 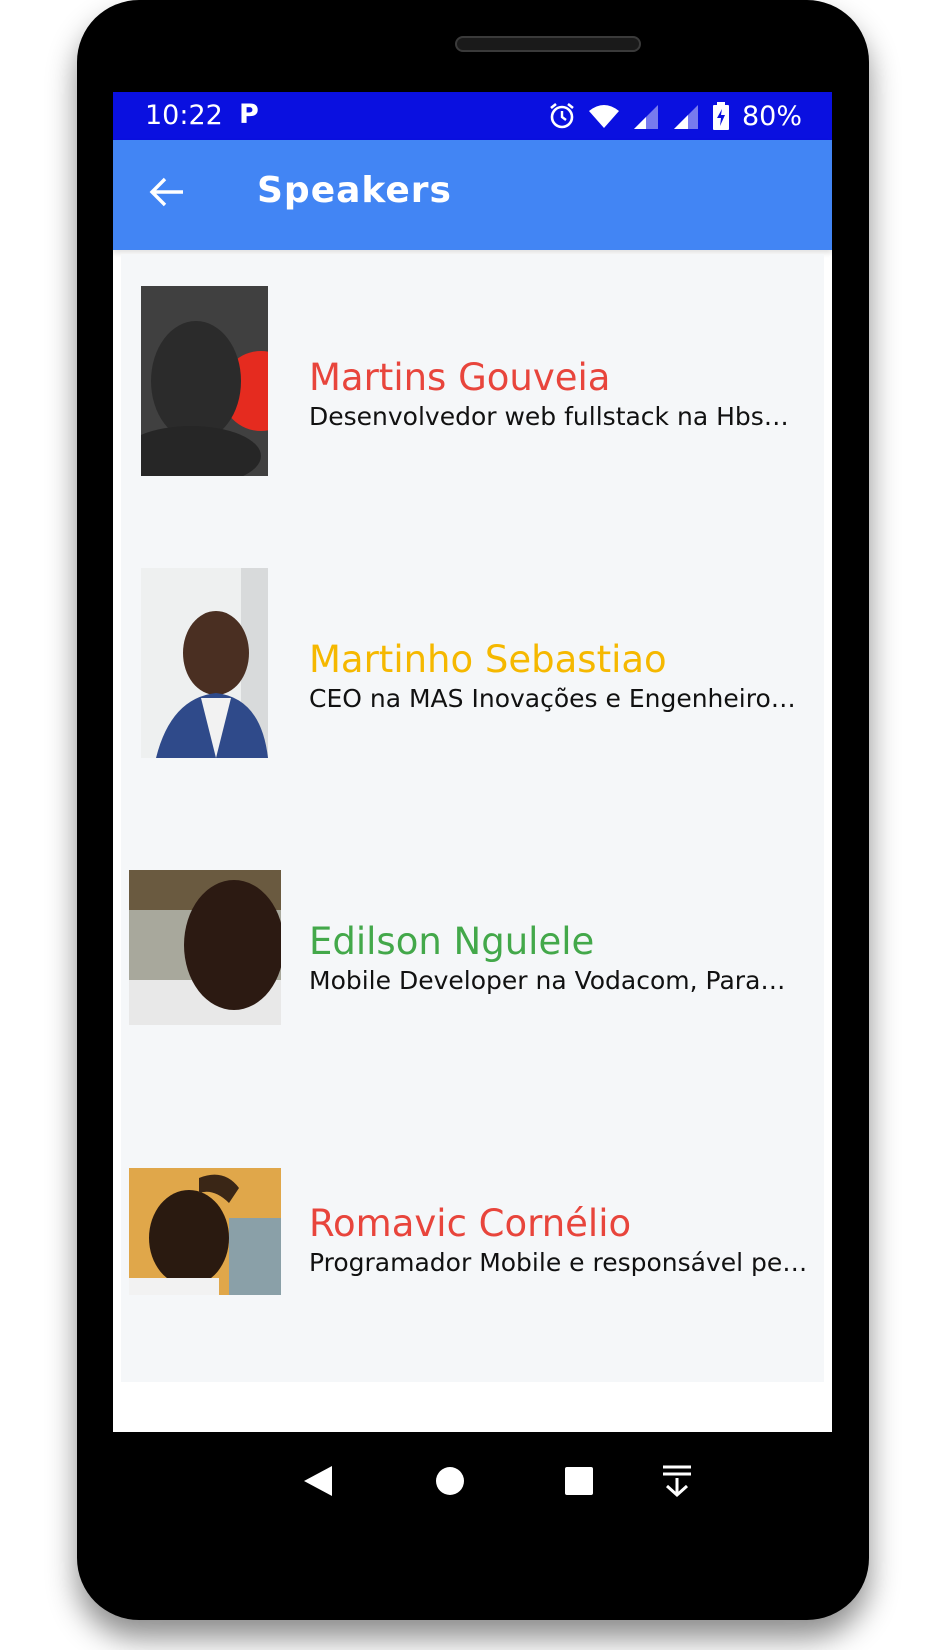 I want to click on home-circle-icon, so click(x=450, y=1483).